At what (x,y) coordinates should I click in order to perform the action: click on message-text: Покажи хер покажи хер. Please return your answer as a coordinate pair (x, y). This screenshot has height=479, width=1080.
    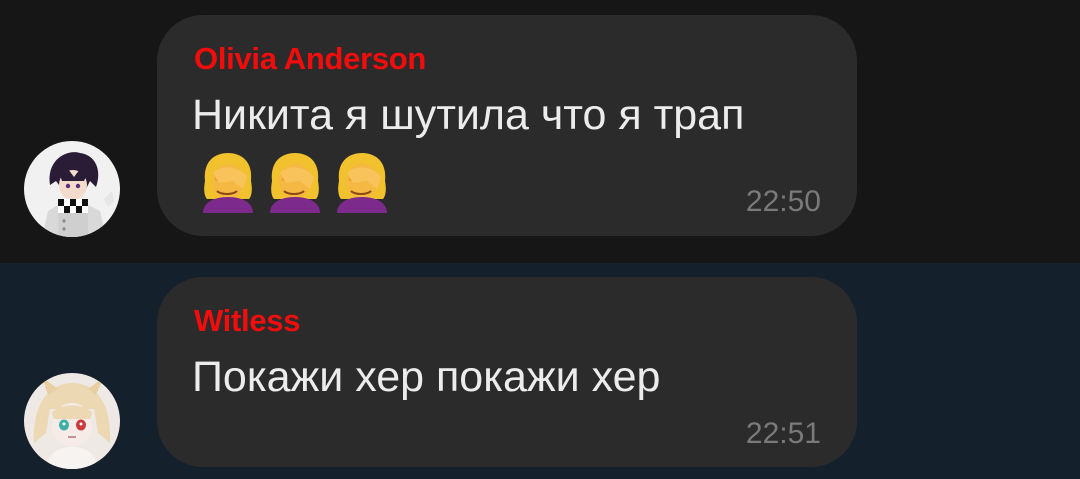
    Looking at the image, I should click on (426, 377).